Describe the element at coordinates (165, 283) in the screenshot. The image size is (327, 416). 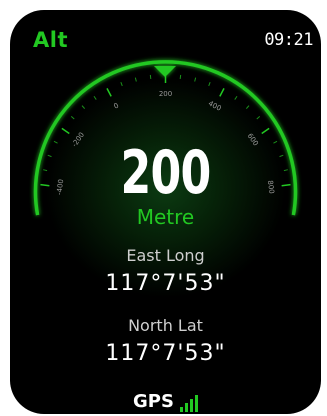
I see `longitude-value: 117°7'53"` at that location.